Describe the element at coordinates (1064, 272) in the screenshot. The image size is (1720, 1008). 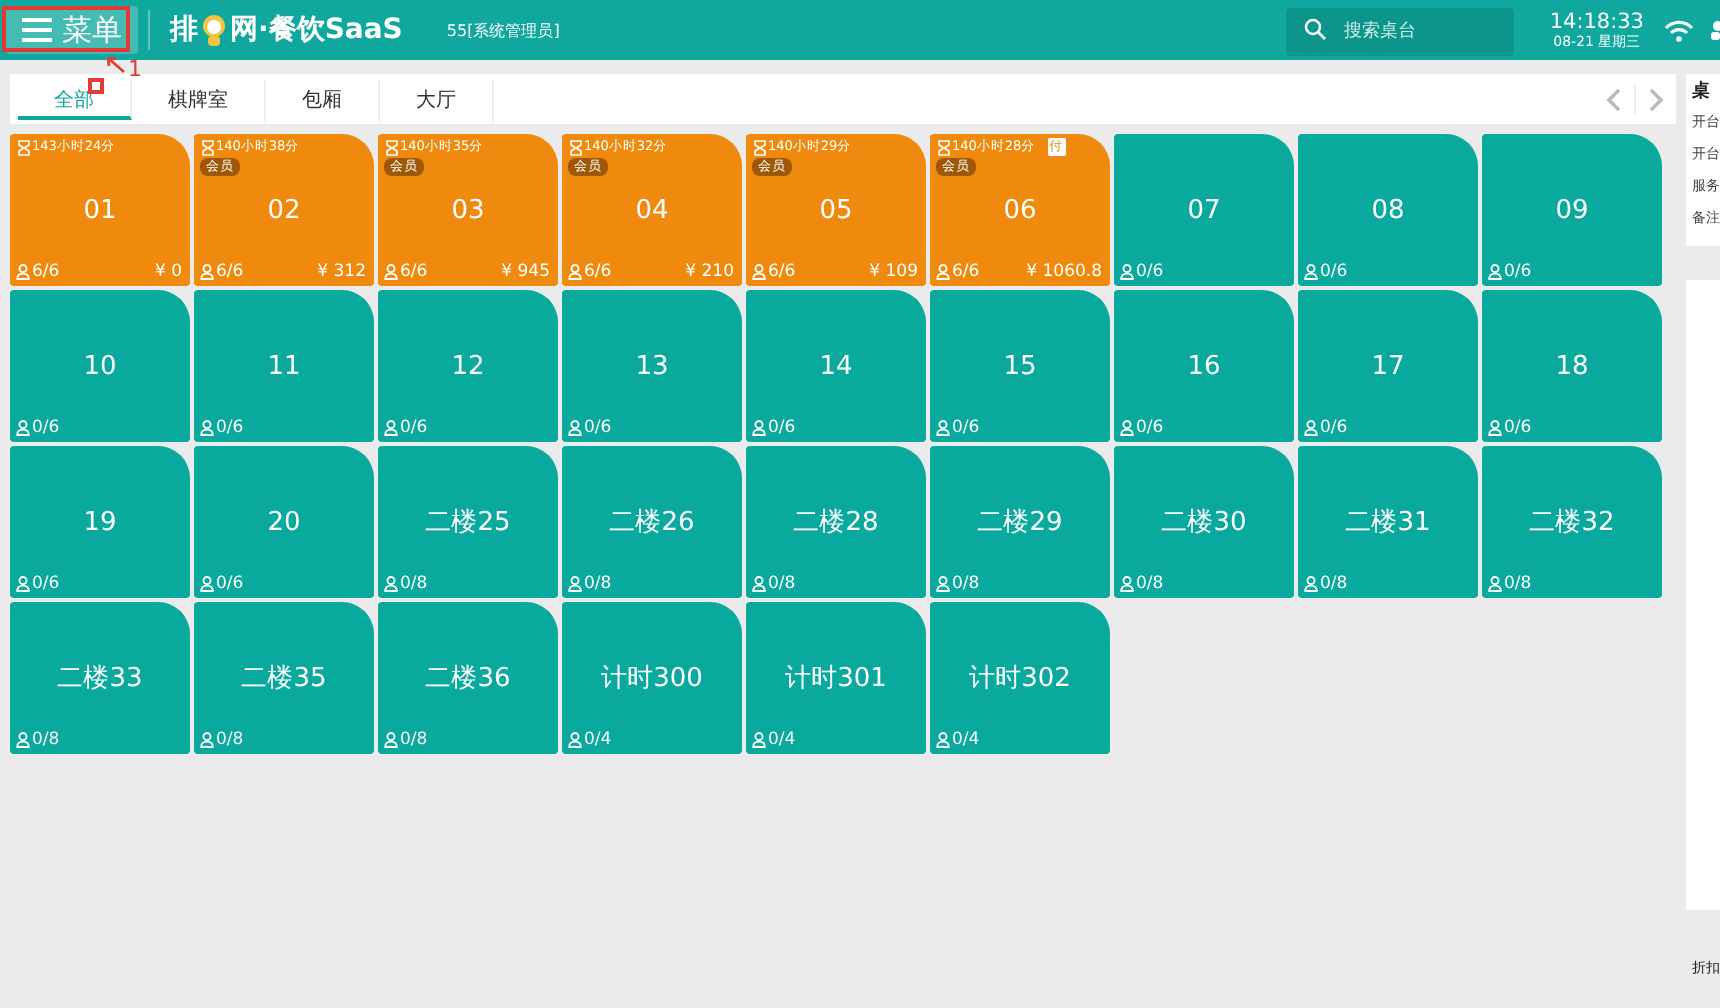
I see `amount-text: ¥ 1060.8` at that location.